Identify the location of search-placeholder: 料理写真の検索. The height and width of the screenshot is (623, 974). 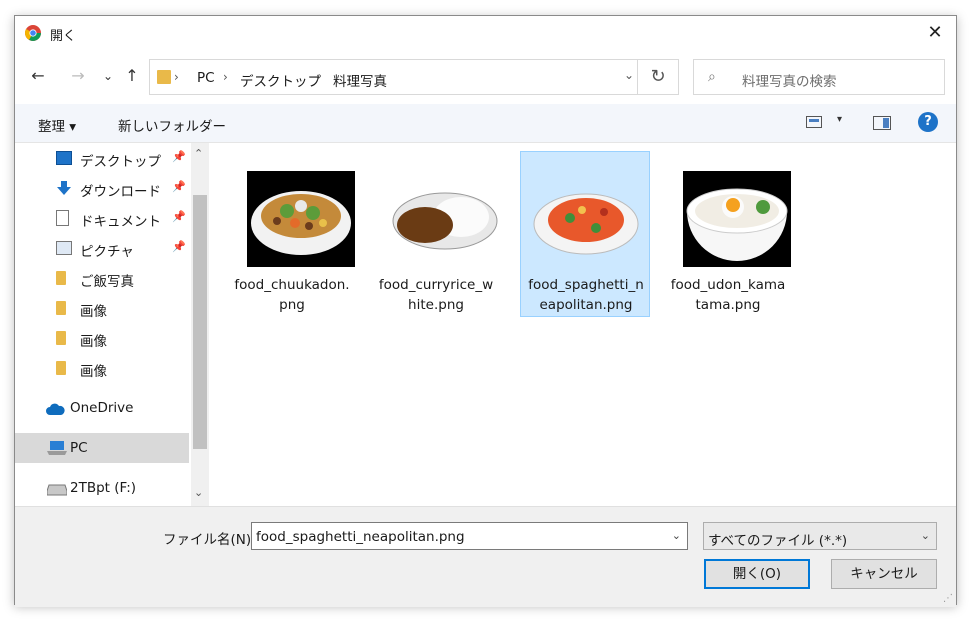
(789, 82).